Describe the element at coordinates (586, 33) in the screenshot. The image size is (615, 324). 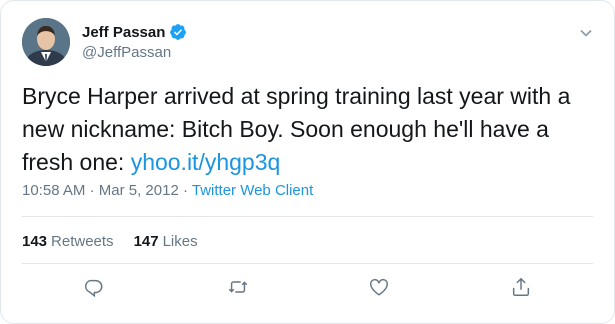
I see `chevron-down-icon` at that location.